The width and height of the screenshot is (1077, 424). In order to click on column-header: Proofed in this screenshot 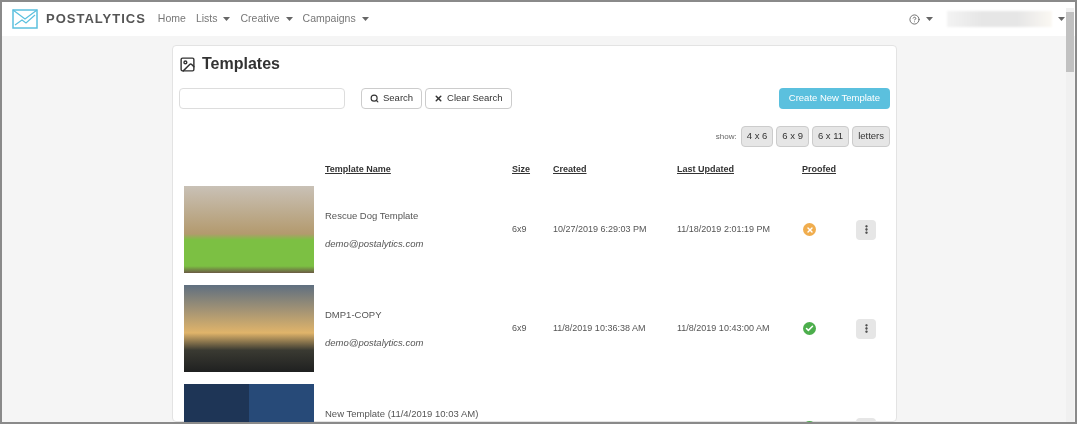, I will do `click(829, 170)`.